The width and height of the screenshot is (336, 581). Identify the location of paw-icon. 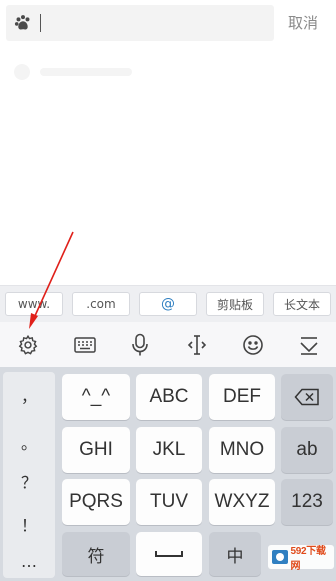
(22, 22).